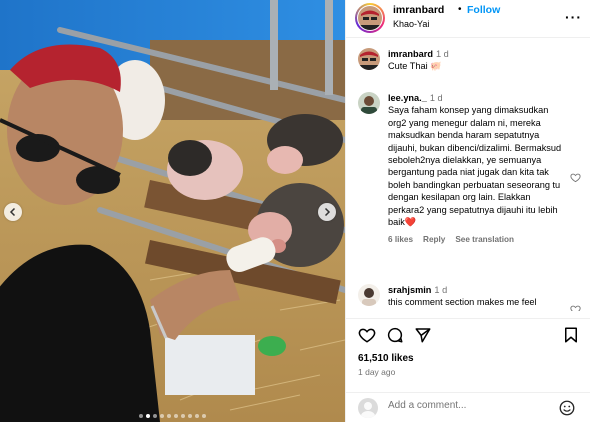  I want to click on default-avatar-icon, so click(368, 410).